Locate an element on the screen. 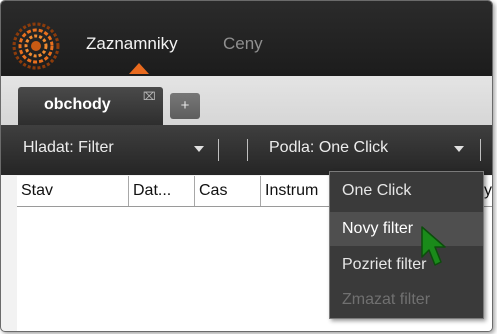  menu-item-pozriet-filter: Pozriet filter is located at coordinates (406, 265).